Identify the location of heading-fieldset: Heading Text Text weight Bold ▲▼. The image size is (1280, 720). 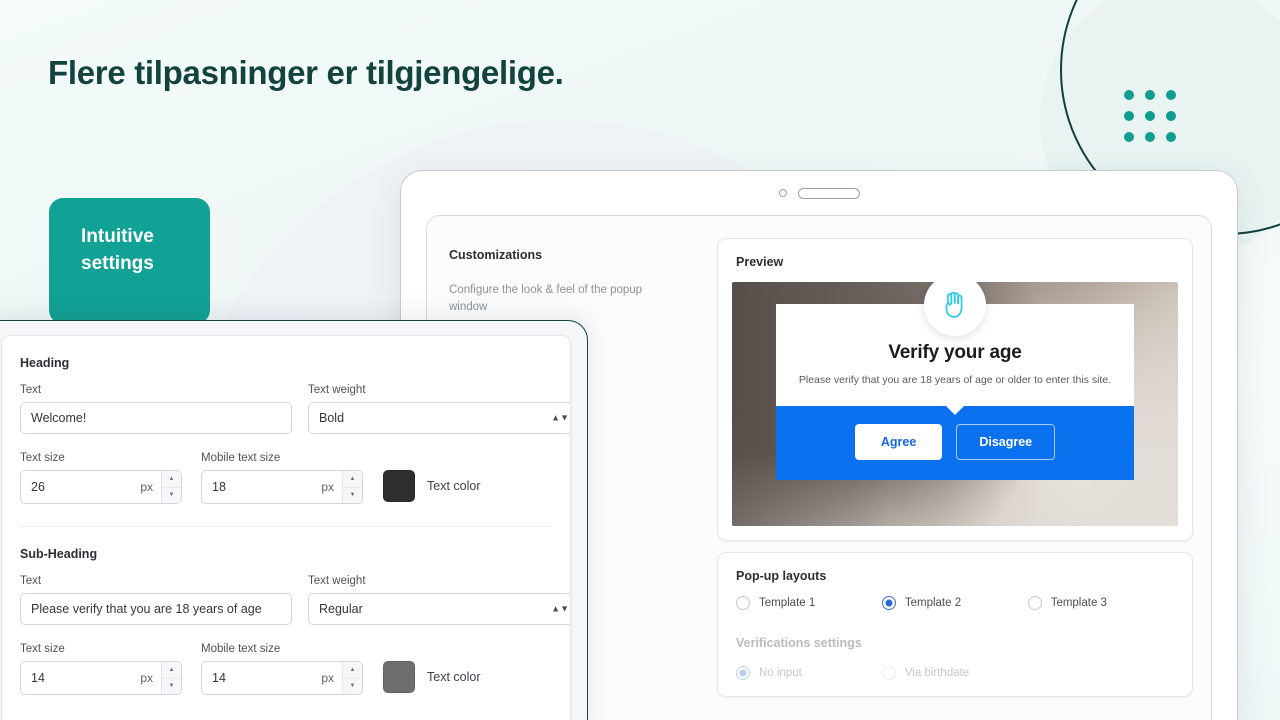
(295, 431).